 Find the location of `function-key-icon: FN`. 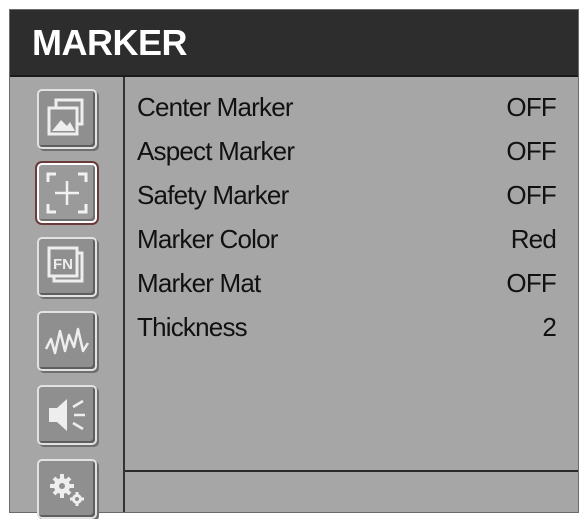

function-key-icon: FN is located at coordinates (65, 264).